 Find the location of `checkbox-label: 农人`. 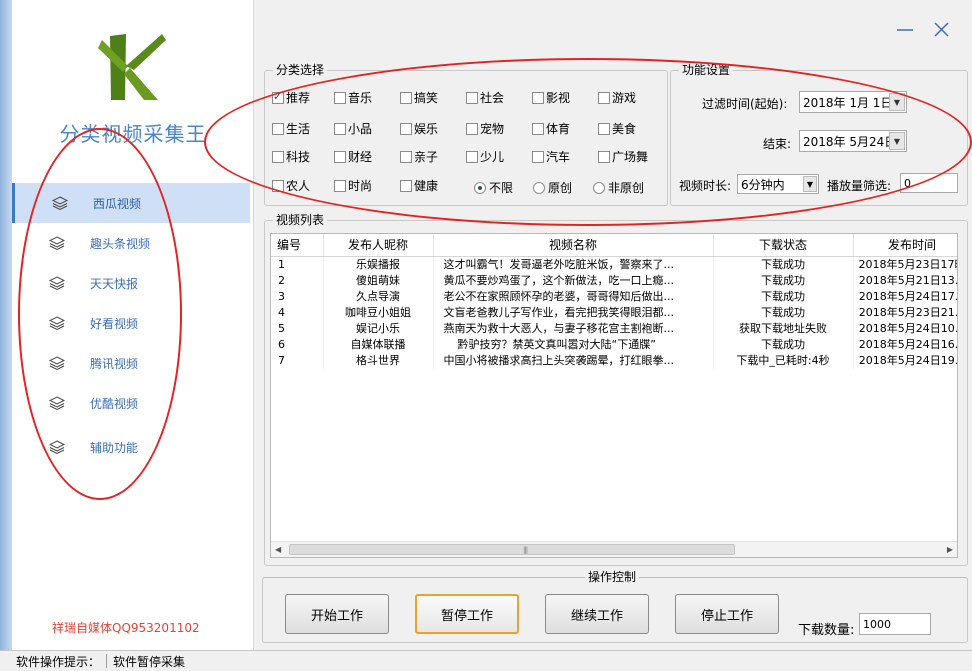

checkbox-label: 农人 is located at coordinates (298, 186).